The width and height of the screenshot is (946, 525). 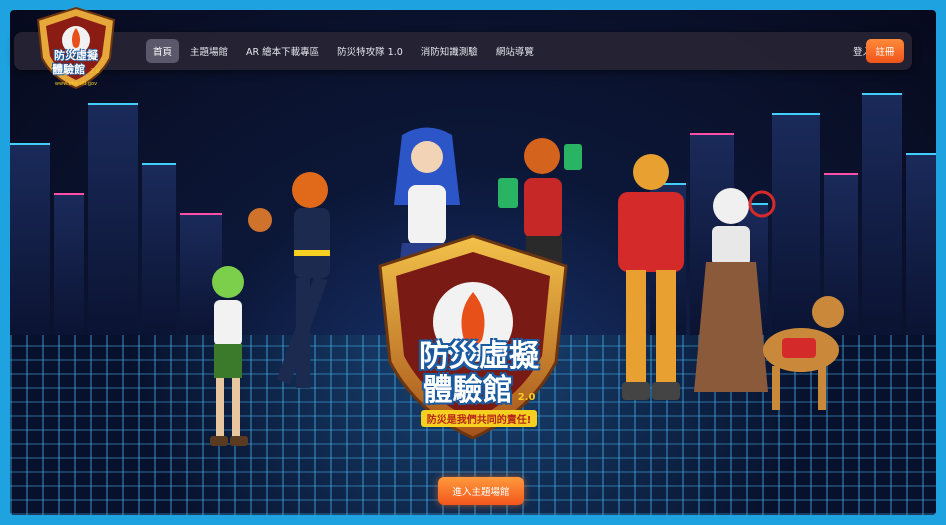 I want to click on logo-title-line2: 體驗館, so click(x=69, y=69).